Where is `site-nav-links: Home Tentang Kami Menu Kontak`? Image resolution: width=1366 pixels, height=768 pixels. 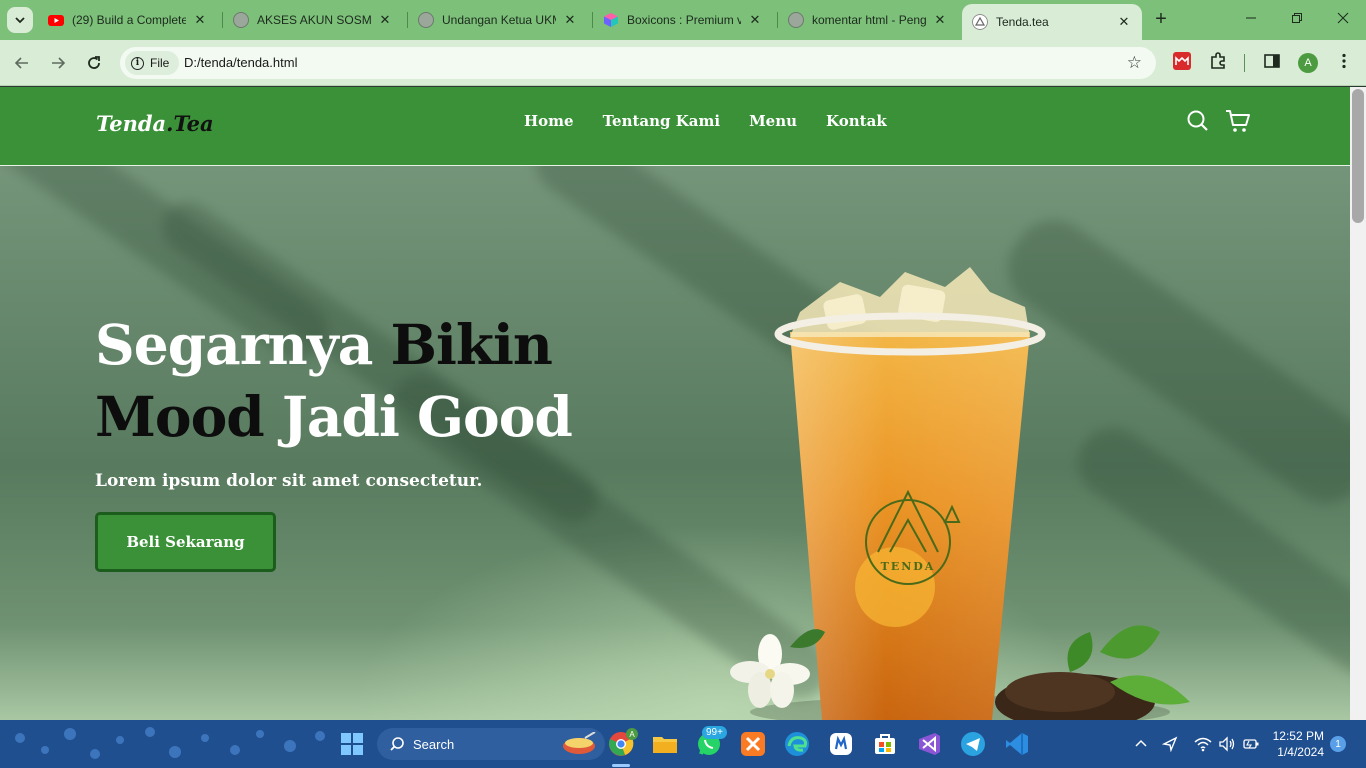
site-nav-links: Home Tentang Kami Menu Kontak is located at coordinates (705, 121).